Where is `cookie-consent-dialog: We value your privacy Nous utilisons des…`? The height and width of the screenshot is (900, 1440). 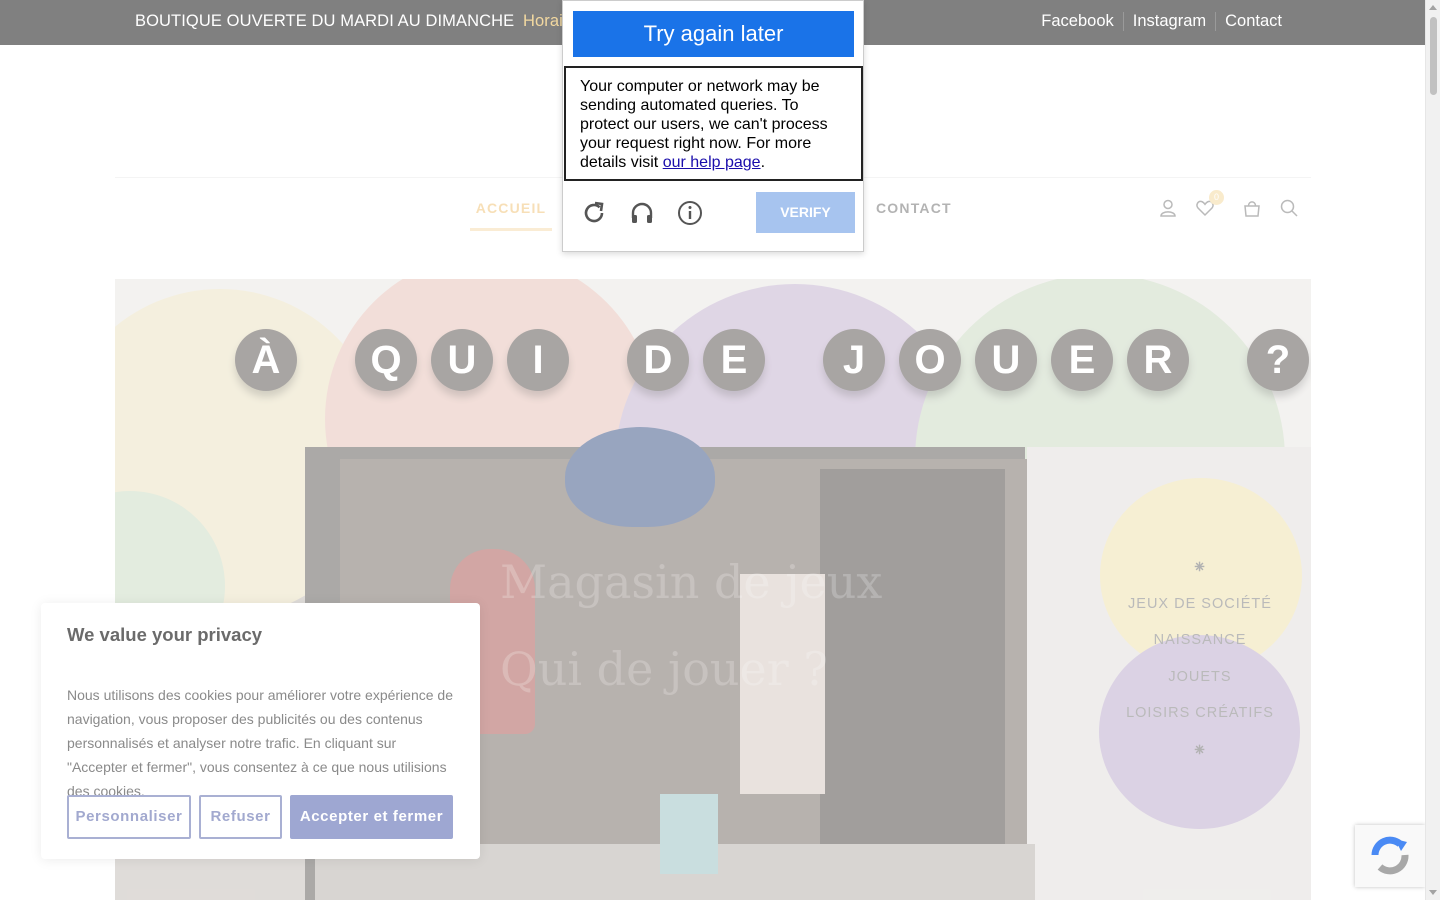 cookie-consent-dialog: We value your privacy Nous utilisons des… is located at coordinates (260, 731).